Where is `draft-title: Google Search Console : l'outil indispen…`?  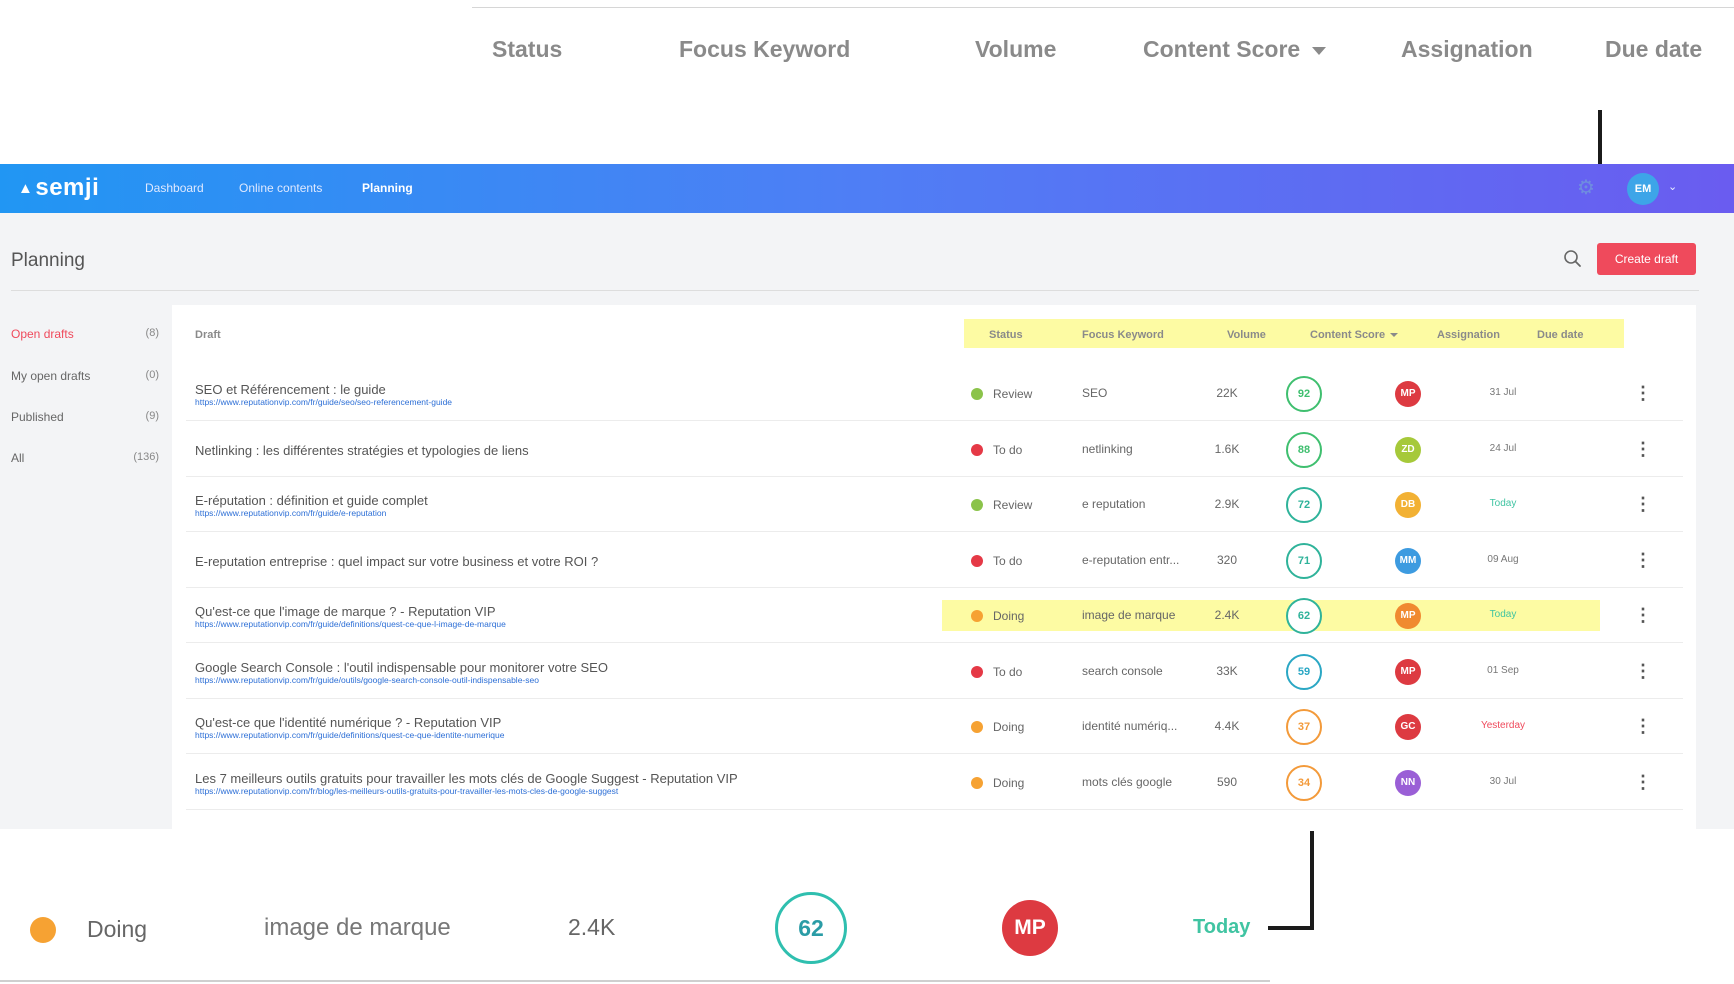 draft-title: Google Search Console : l'outil indispen… is located at coordinates (401, 667).